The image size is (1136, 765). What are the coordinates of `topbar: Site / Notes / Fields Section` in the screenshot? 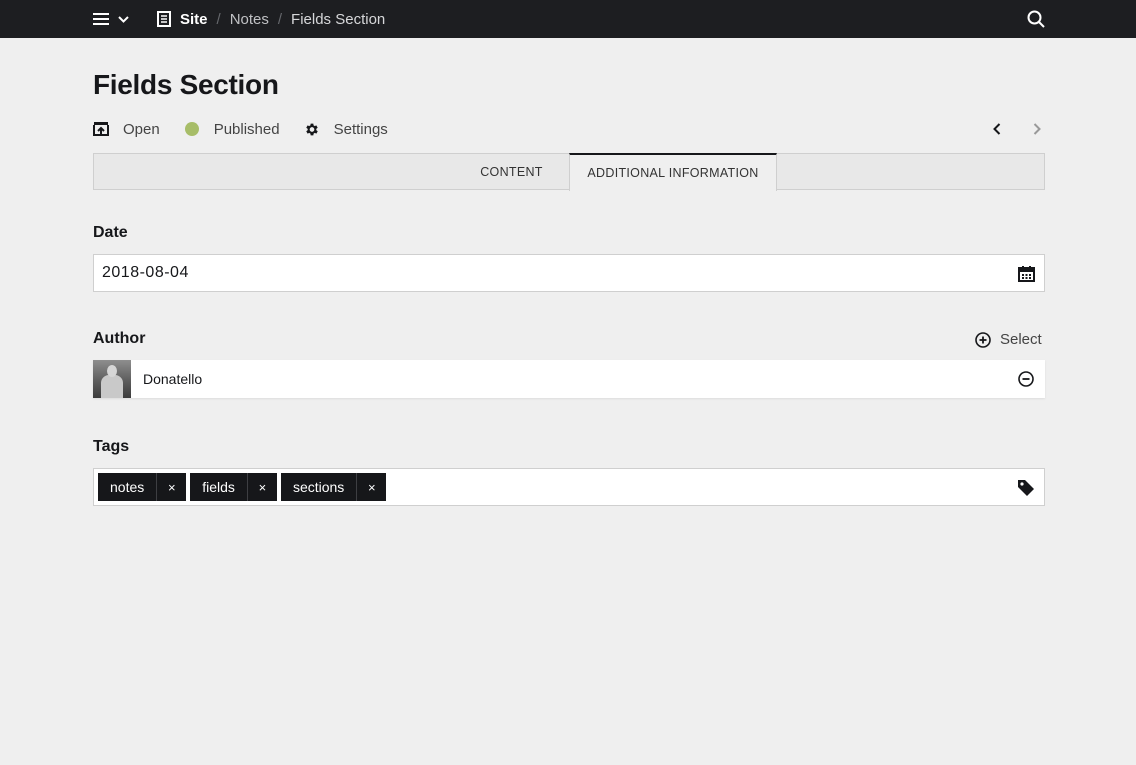 It's located at (568, 19).